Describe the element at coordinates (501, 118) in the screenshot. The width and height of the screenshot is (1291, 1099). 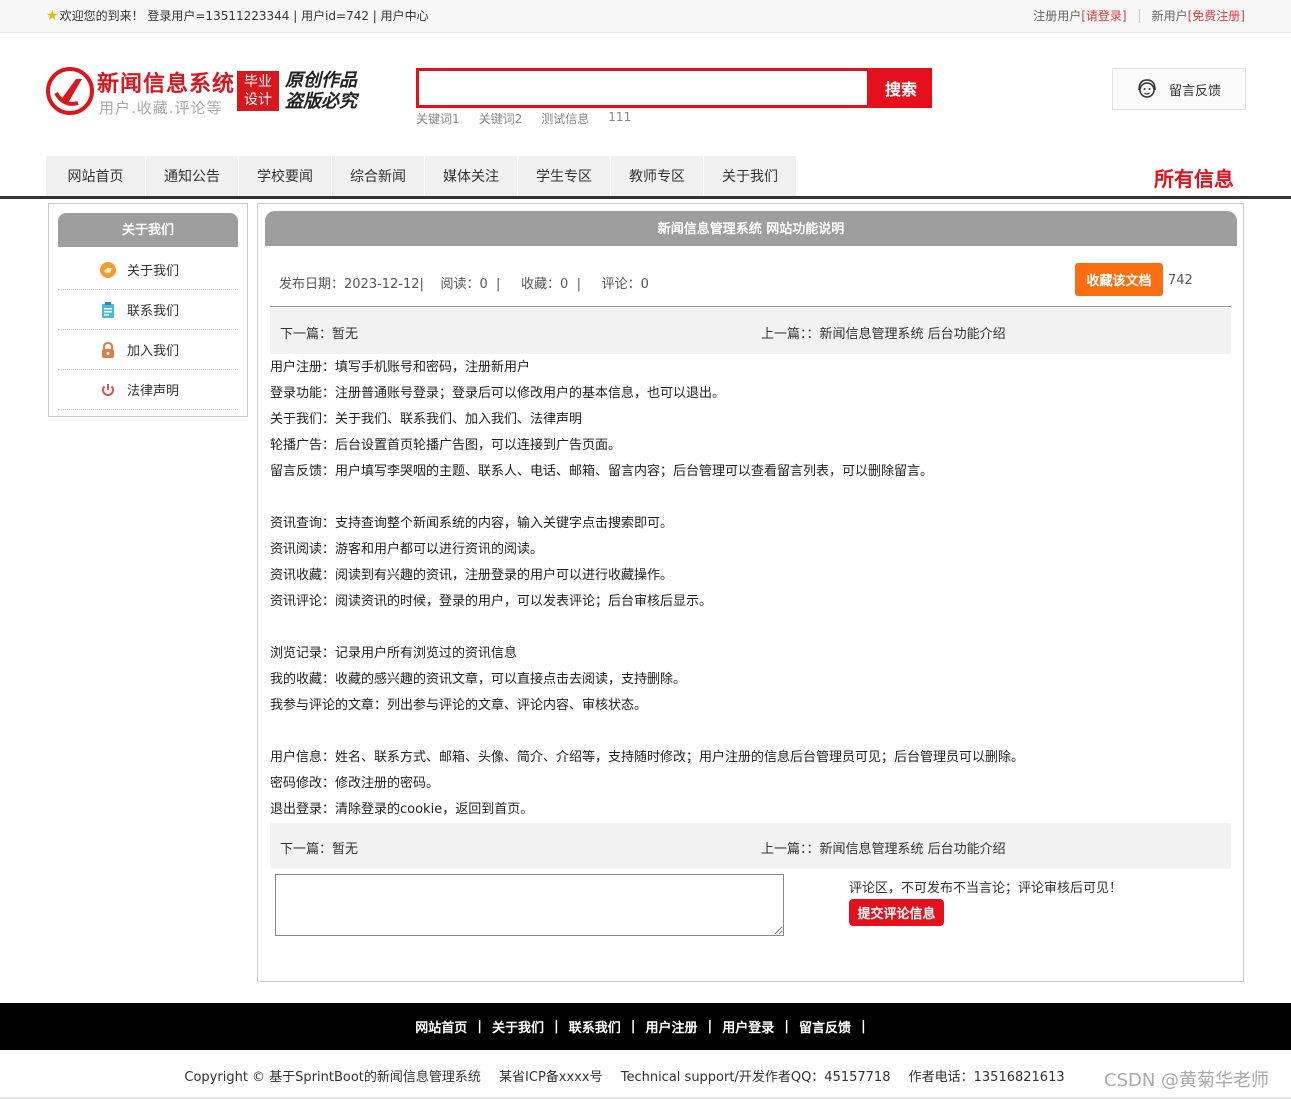
I see `hotword-link: 关键词2` at that location.